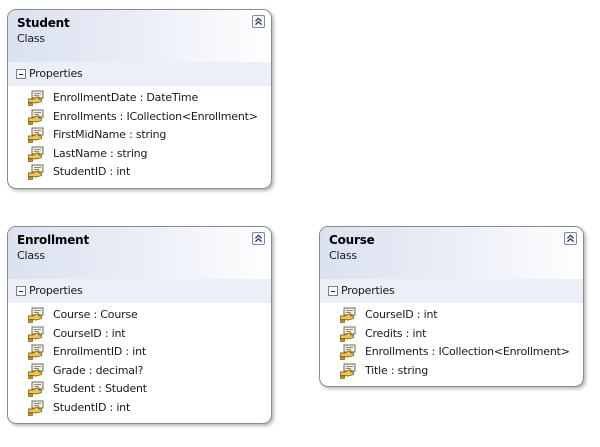 This screenshot has width=600, height=447. Describe the element at coordinates (99, 351) in the screenshot. I see `property-label: EnrollmentID : int` at that location.